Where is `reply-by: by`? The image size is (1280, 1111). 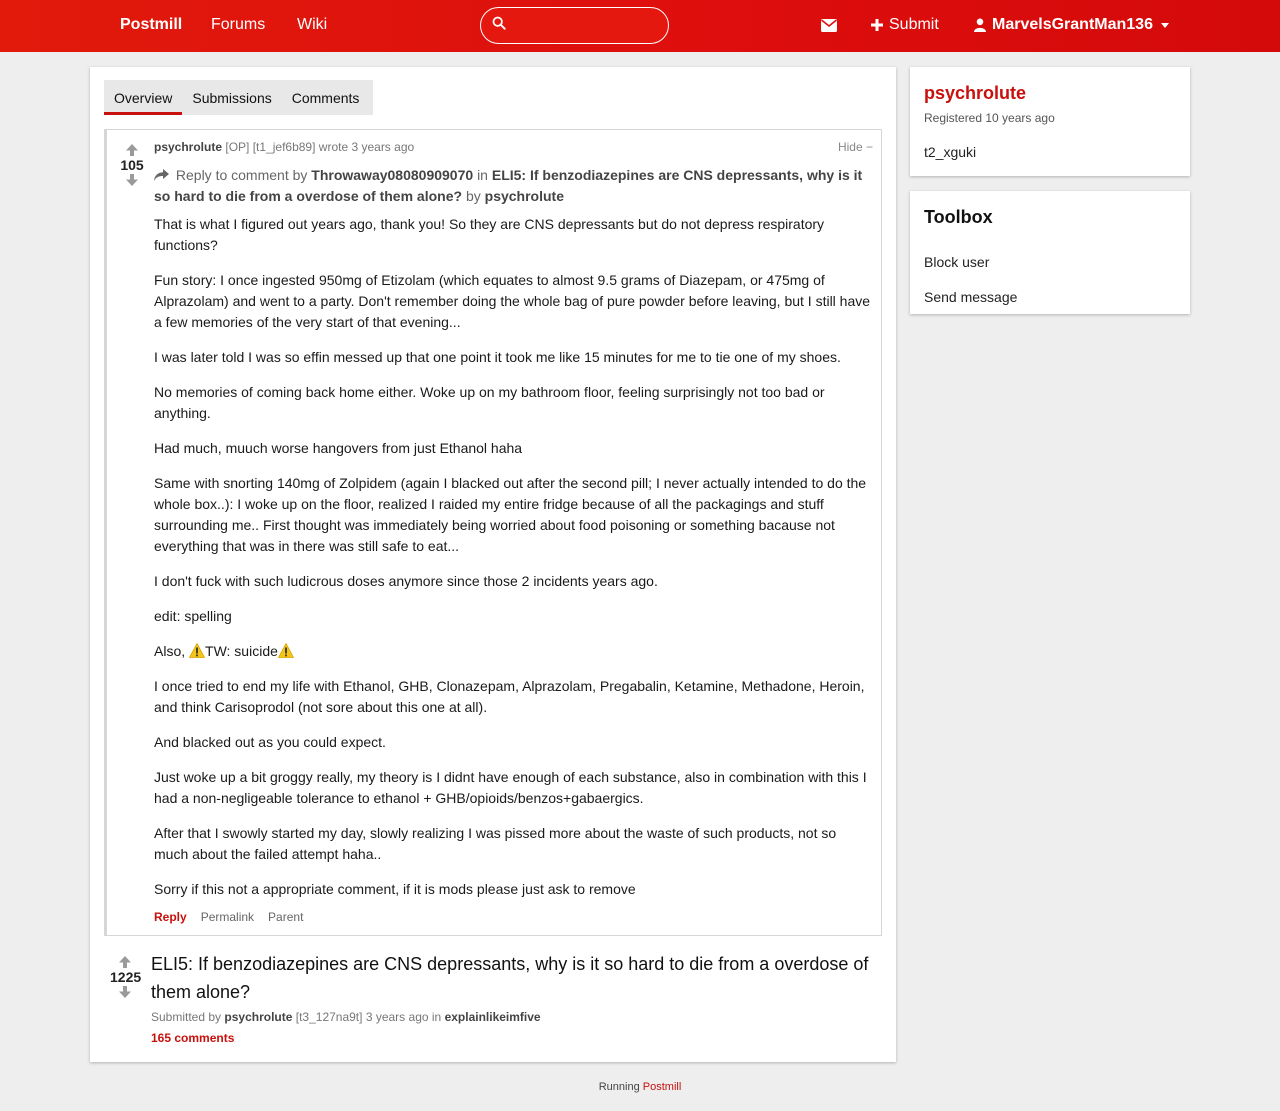 reply-by: by is located at coordinates (473, 196).